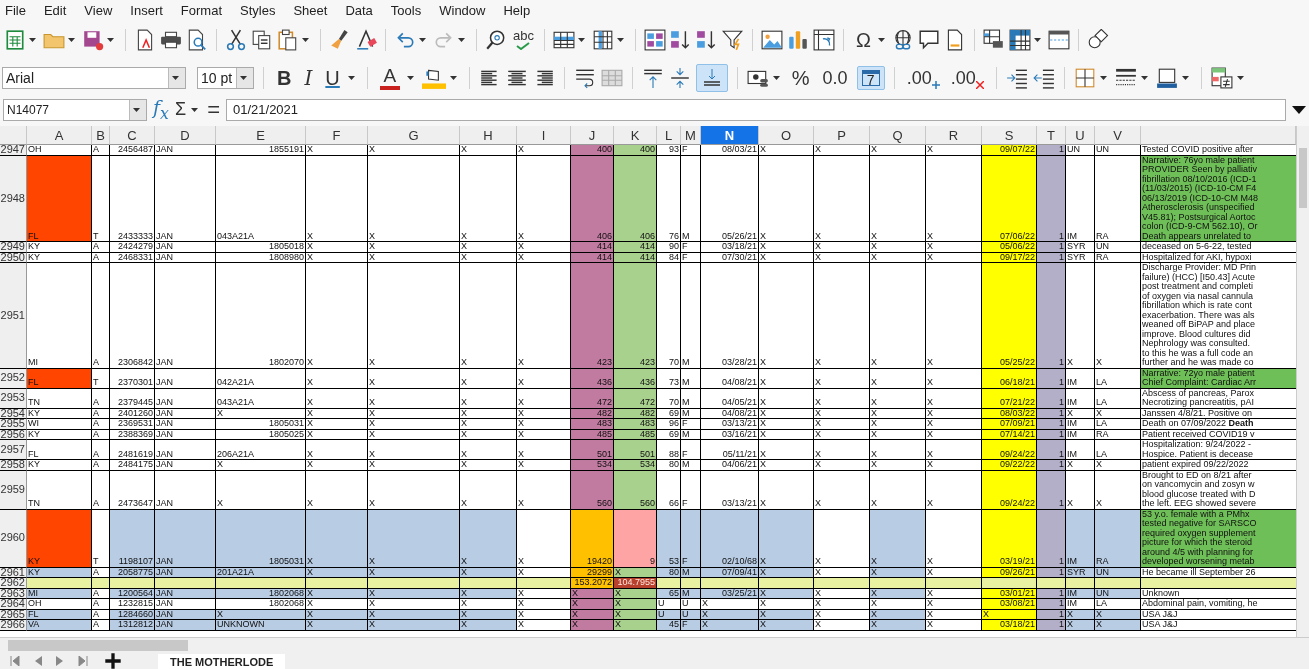 This screenshot has height=669, width=1309. I want to click on expand-formula-icon, so click(1299, 109).